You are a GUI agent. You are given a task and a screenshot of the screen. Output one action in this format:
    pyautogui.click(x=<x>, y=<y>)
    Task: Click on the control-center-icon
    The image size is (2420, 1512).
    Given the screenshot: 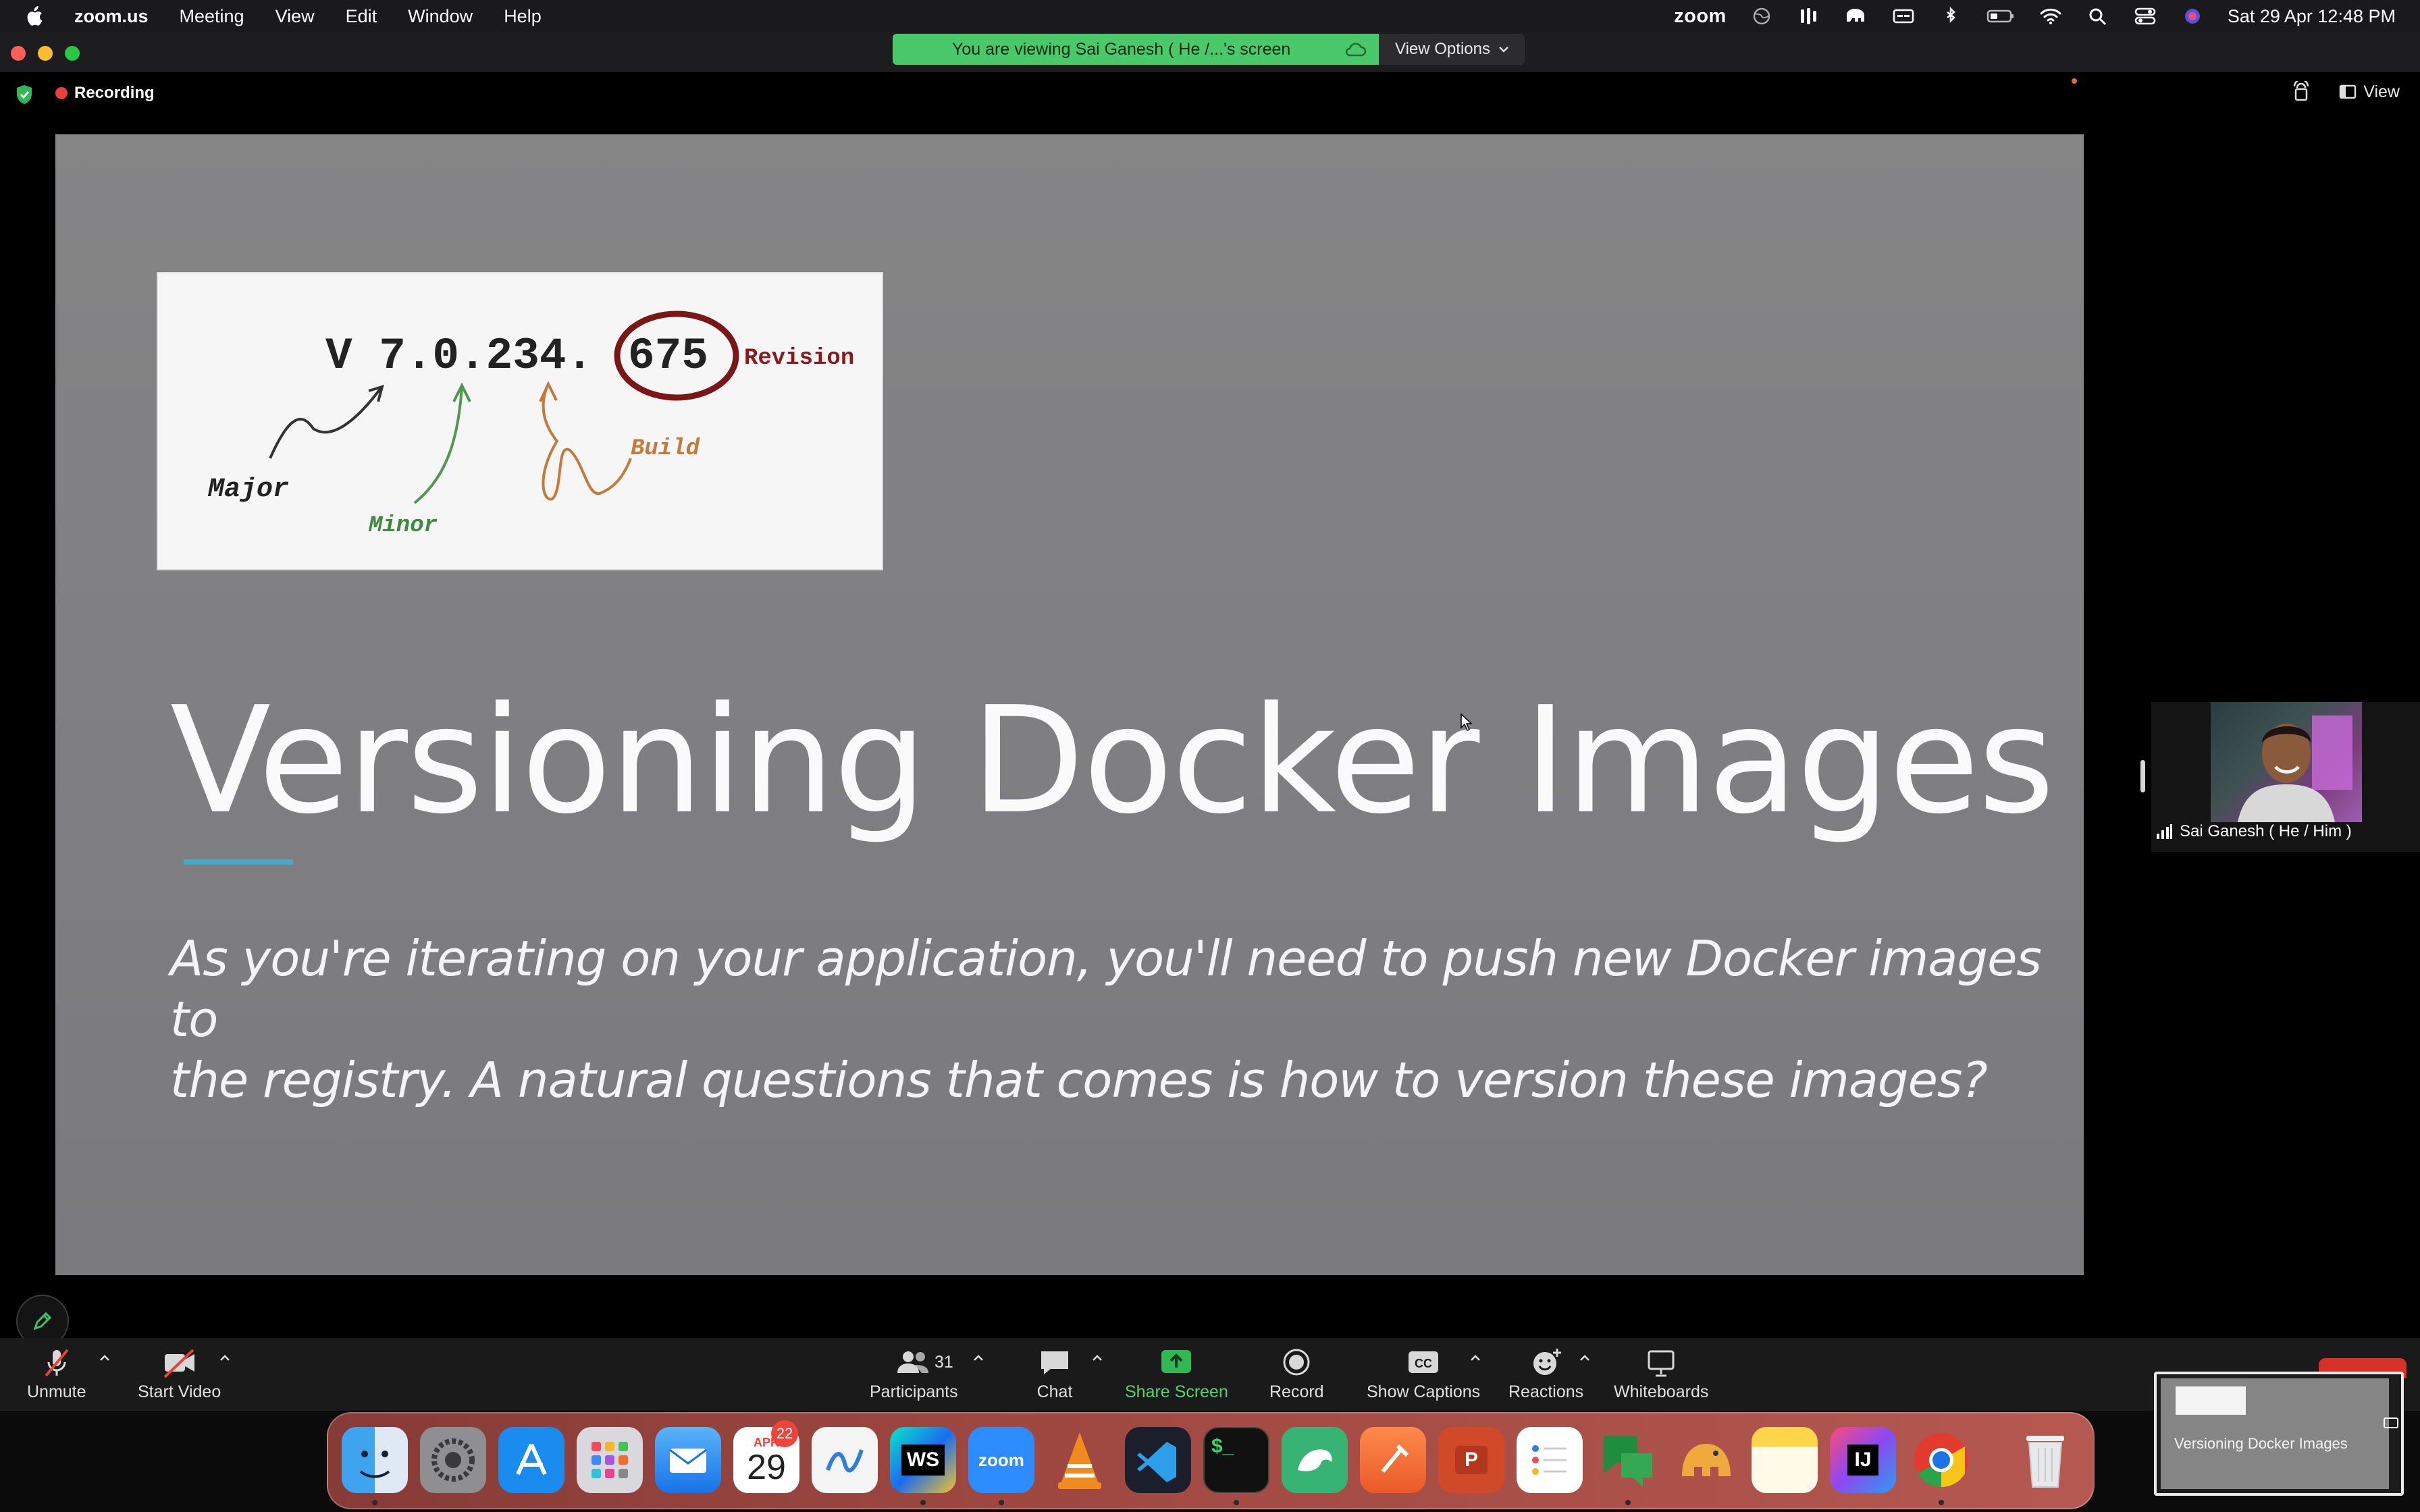 What is the action you would take?
    pyautogui.click(x=2145, y=16)
    